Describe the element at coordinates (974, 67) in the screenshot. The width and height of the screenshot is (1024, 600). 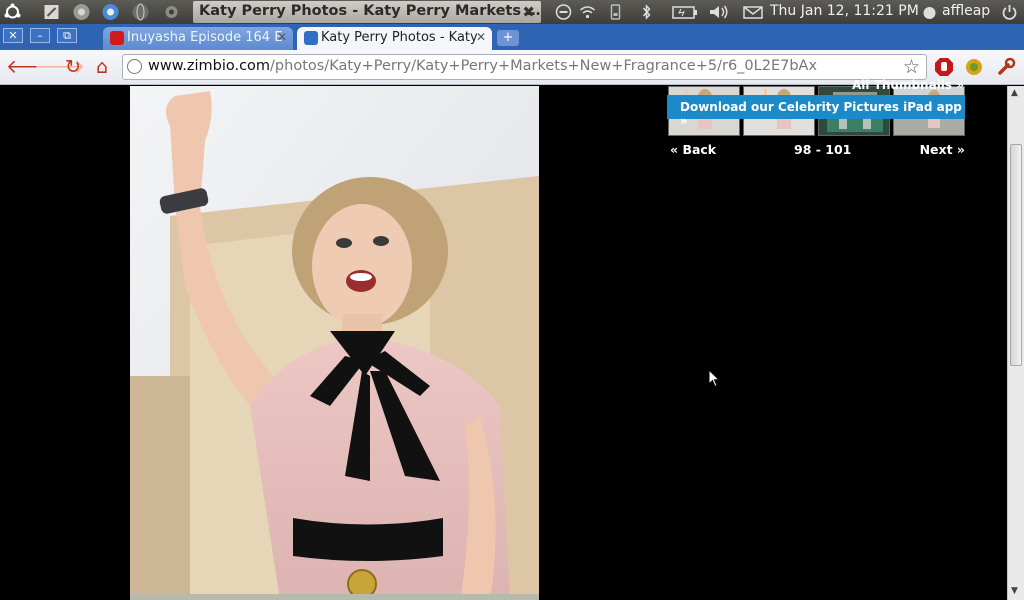
I see `extension-puzzle-icon` at that location.